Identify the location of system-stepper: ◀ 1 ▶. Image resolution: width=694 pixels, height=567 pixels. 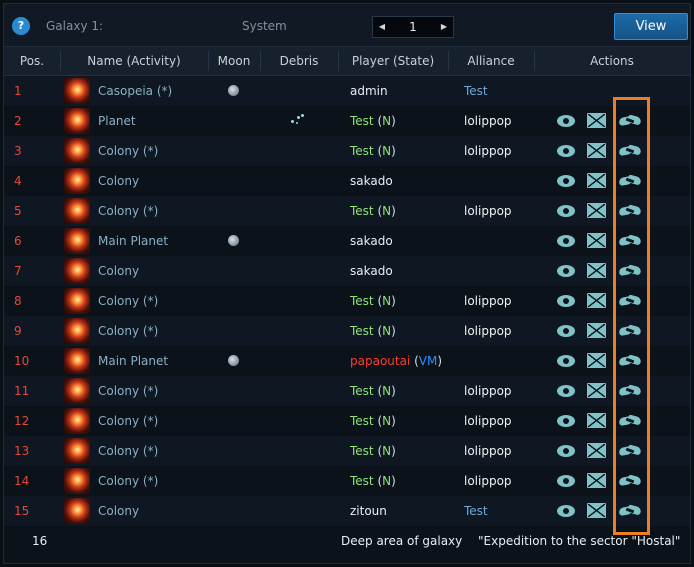
(413, 27).